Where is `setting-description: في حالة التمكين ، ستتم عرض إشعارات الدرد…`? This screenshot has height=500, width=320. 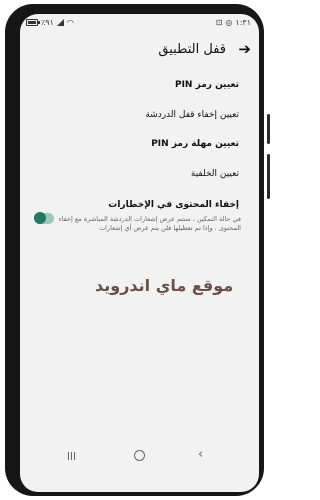
setting-description: في حالة التمكين ، ستتم عرض إشعارات الدرد… is located at coordinates (149, 223).